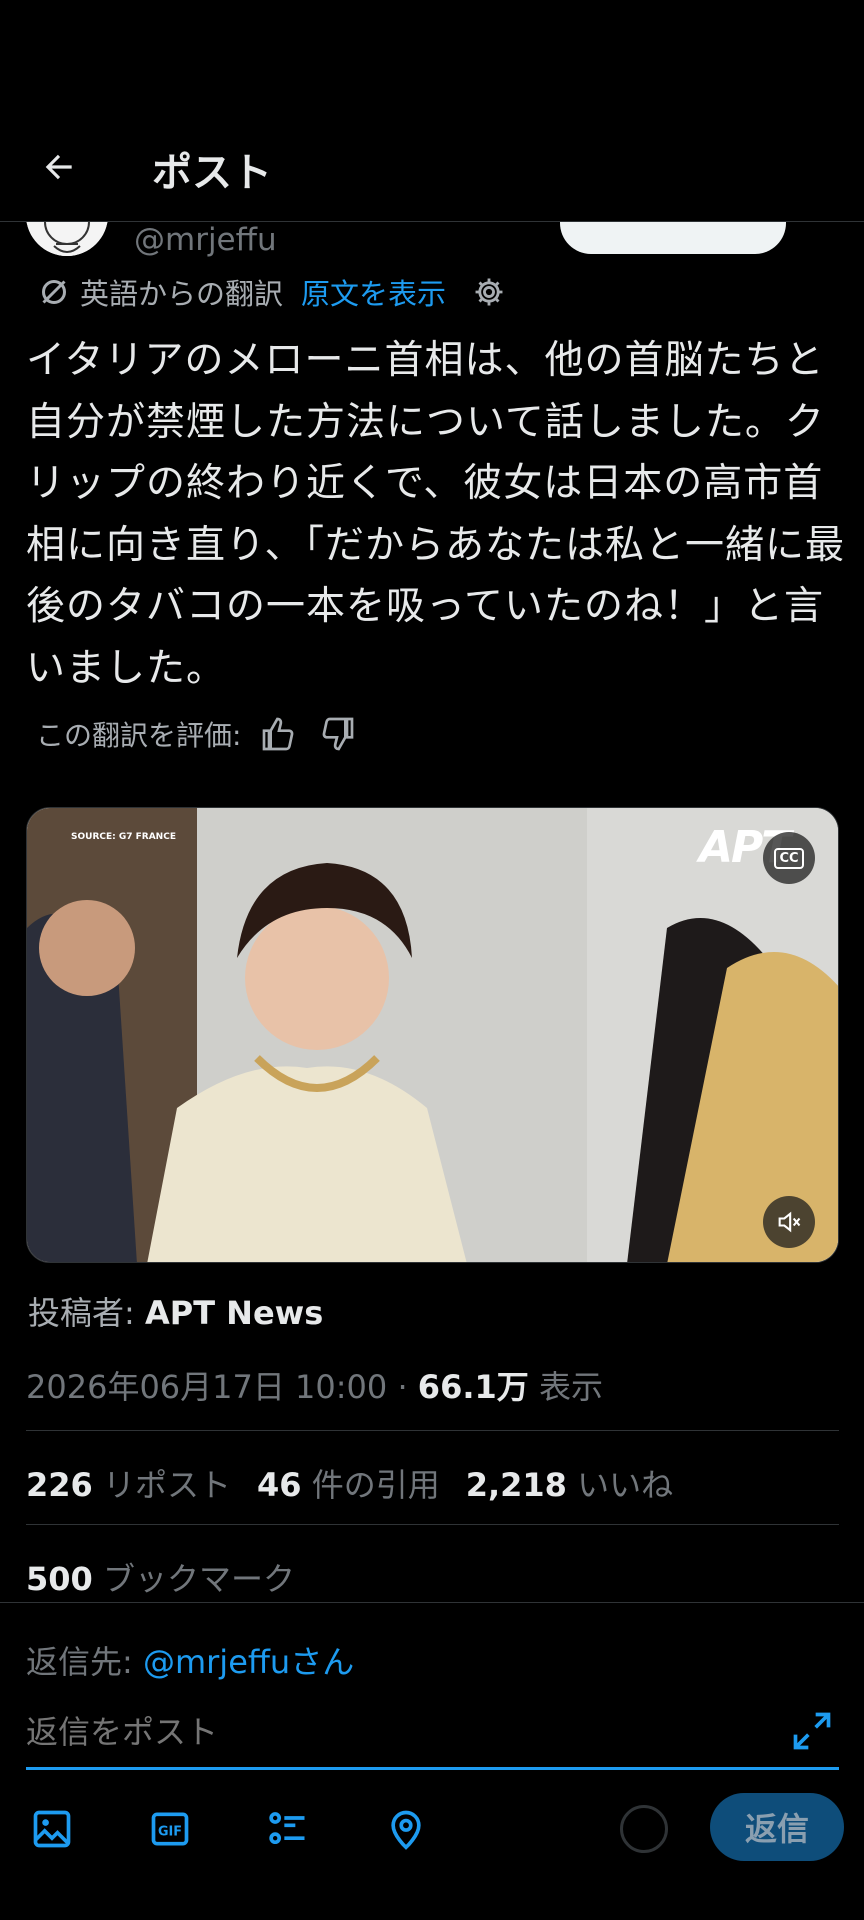  What do you see at coordinates (373, 292) in the screenshot?
I see `show-original-link: 原文を表示` at bounding box center [373, 292].